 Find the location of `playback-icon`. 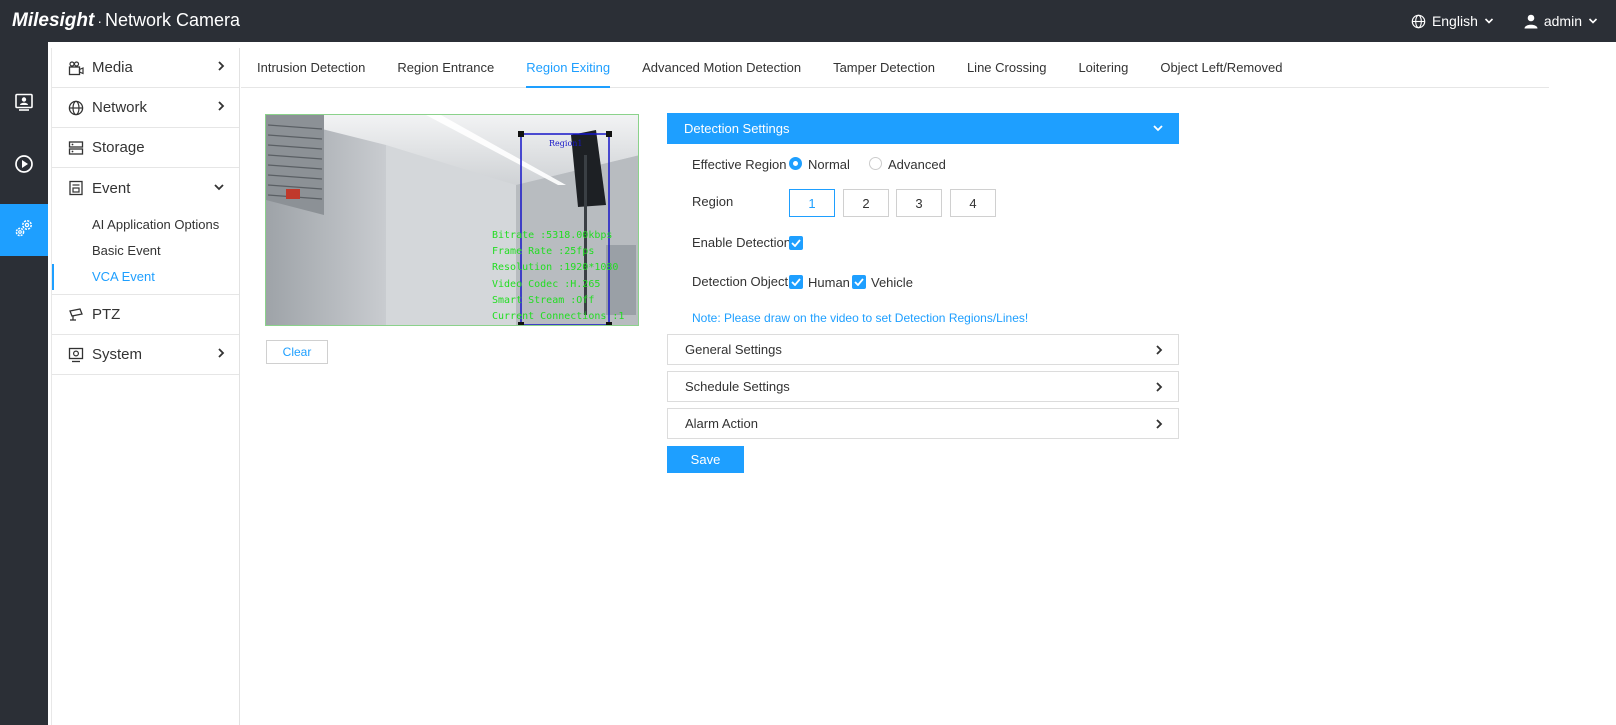

playback-icon is located at coordinates (24, 166).